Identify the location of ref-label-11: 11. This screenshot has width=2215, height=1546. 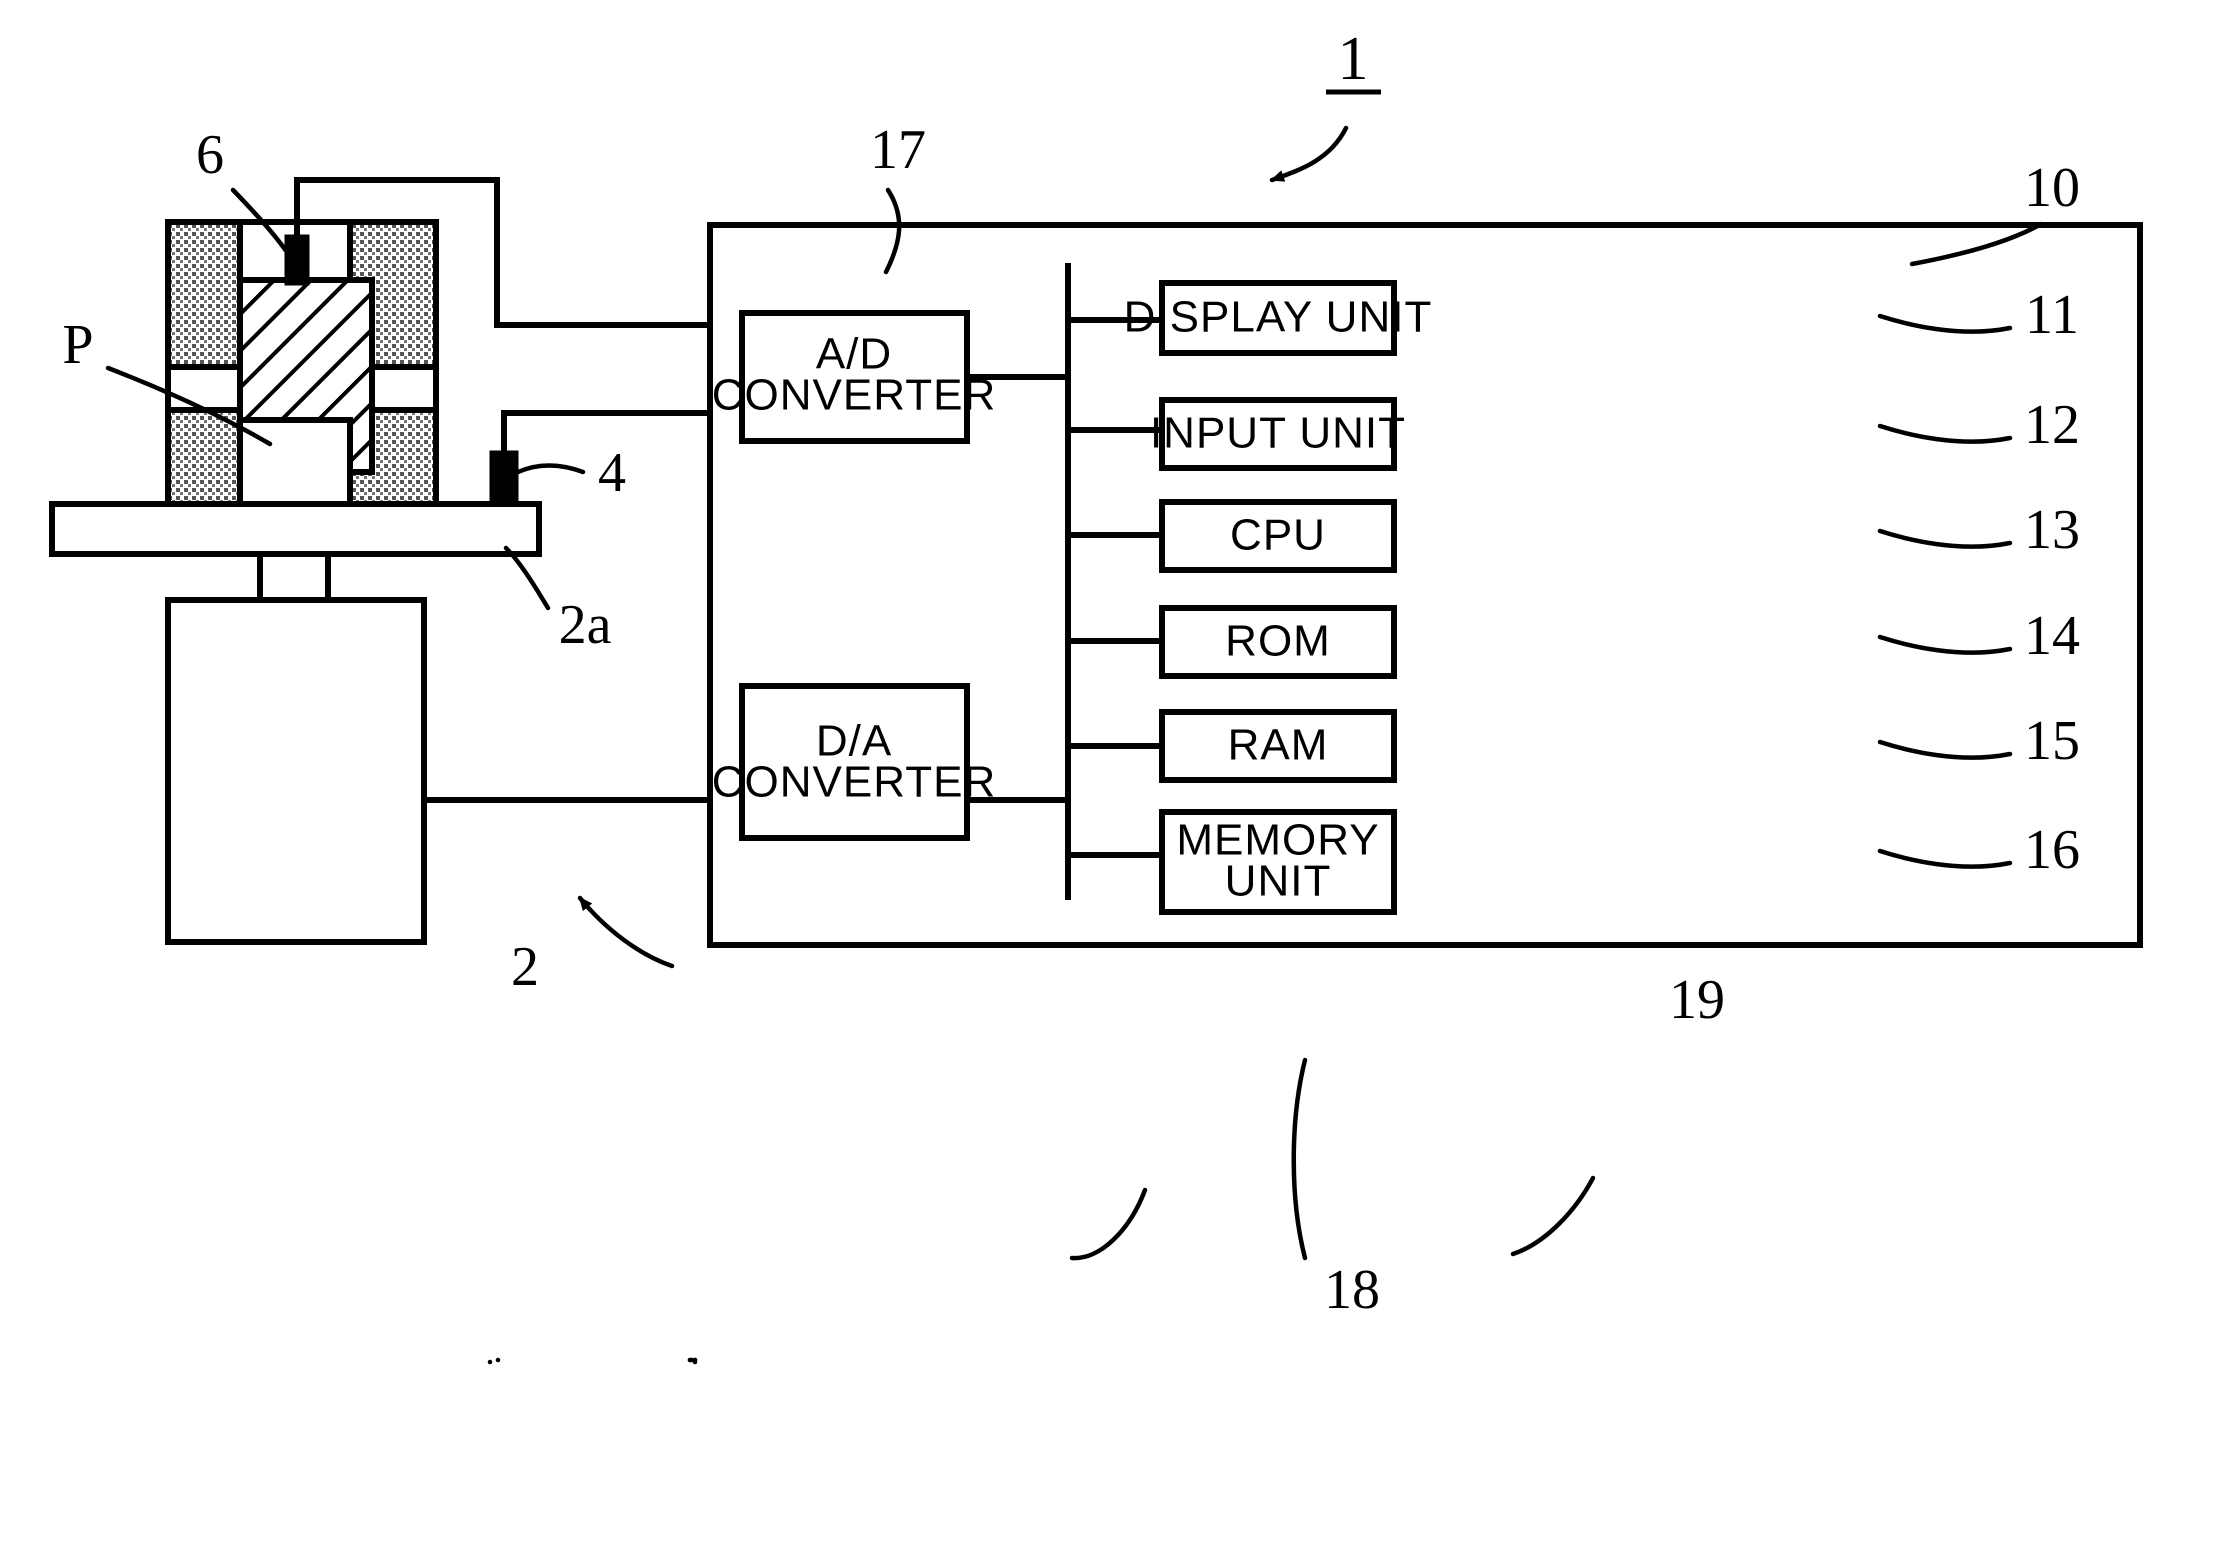
(2052, 315).